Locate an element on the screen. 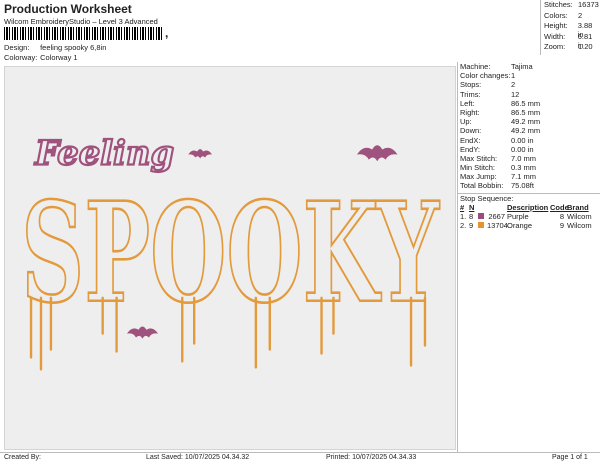 This screenshot has height=464, width=600. design-value: feeling spooky 6,8in is located at coordinates (73, 47).